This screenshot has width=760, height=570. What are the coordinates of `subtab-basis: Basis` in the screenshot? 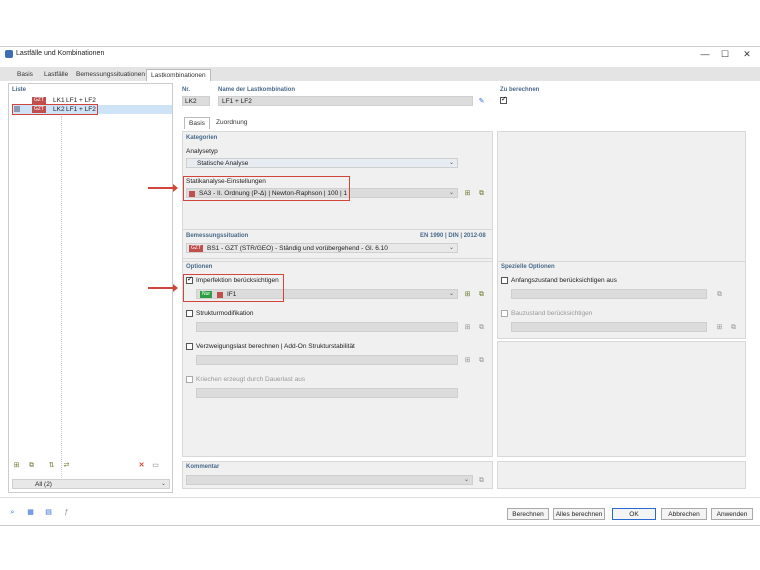 It's located at (197, 123).